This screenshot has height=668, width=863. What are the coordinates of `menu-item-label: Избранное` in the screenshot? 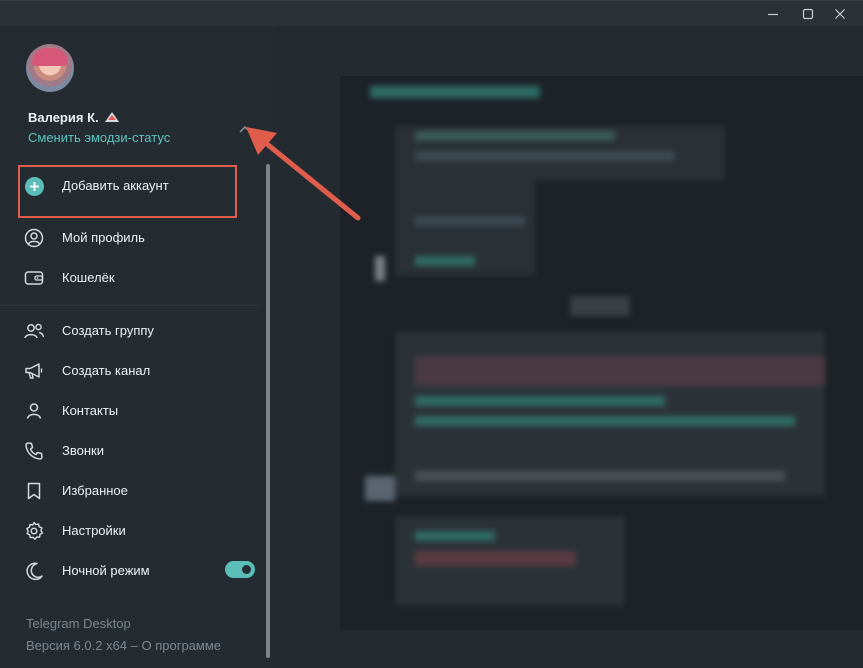 It's located at (95, 490).